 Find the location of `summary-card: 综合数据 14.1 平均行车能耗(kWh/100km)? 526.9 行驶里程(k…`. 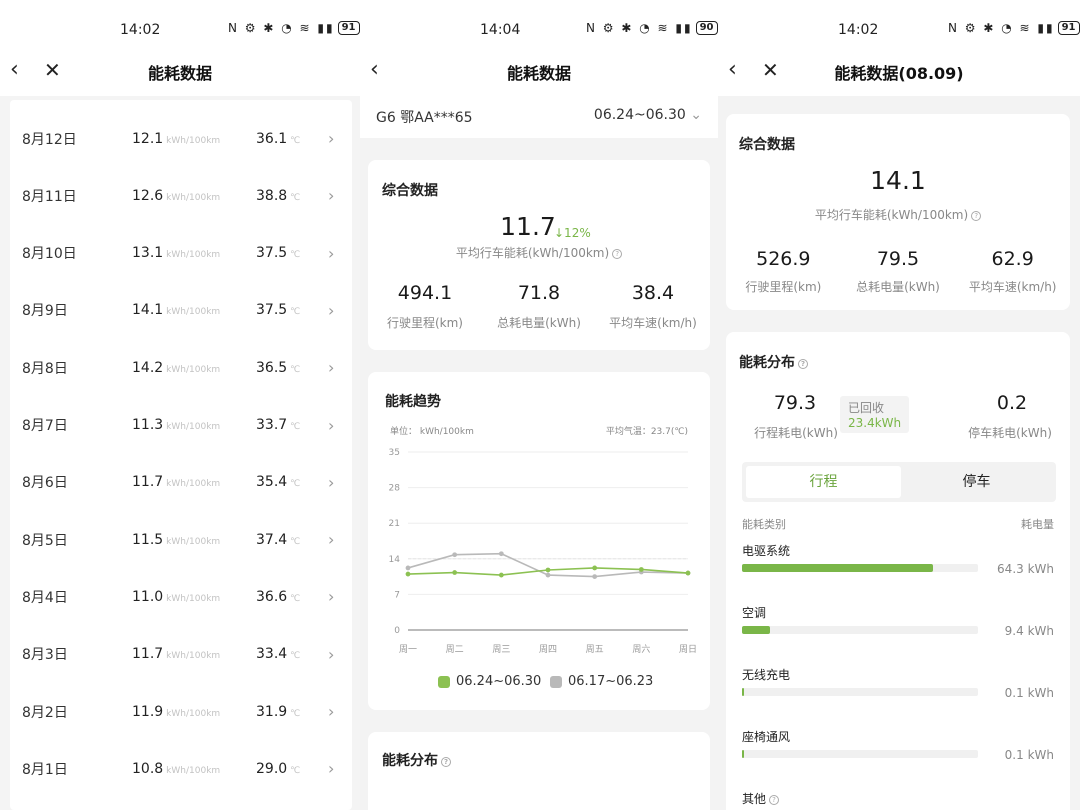

summary-card: 综合数据 14.1 平均行车能耗(kWh/100km)? 526.9 行驶里程(k… is located at coordinates (898, 212).